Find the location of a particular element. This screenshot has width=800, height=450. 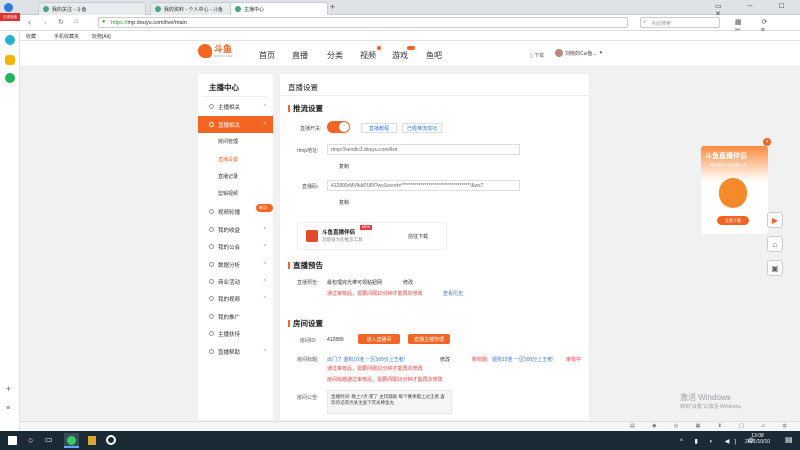

play-icon: ▶ is located at coordinates (775, 220).